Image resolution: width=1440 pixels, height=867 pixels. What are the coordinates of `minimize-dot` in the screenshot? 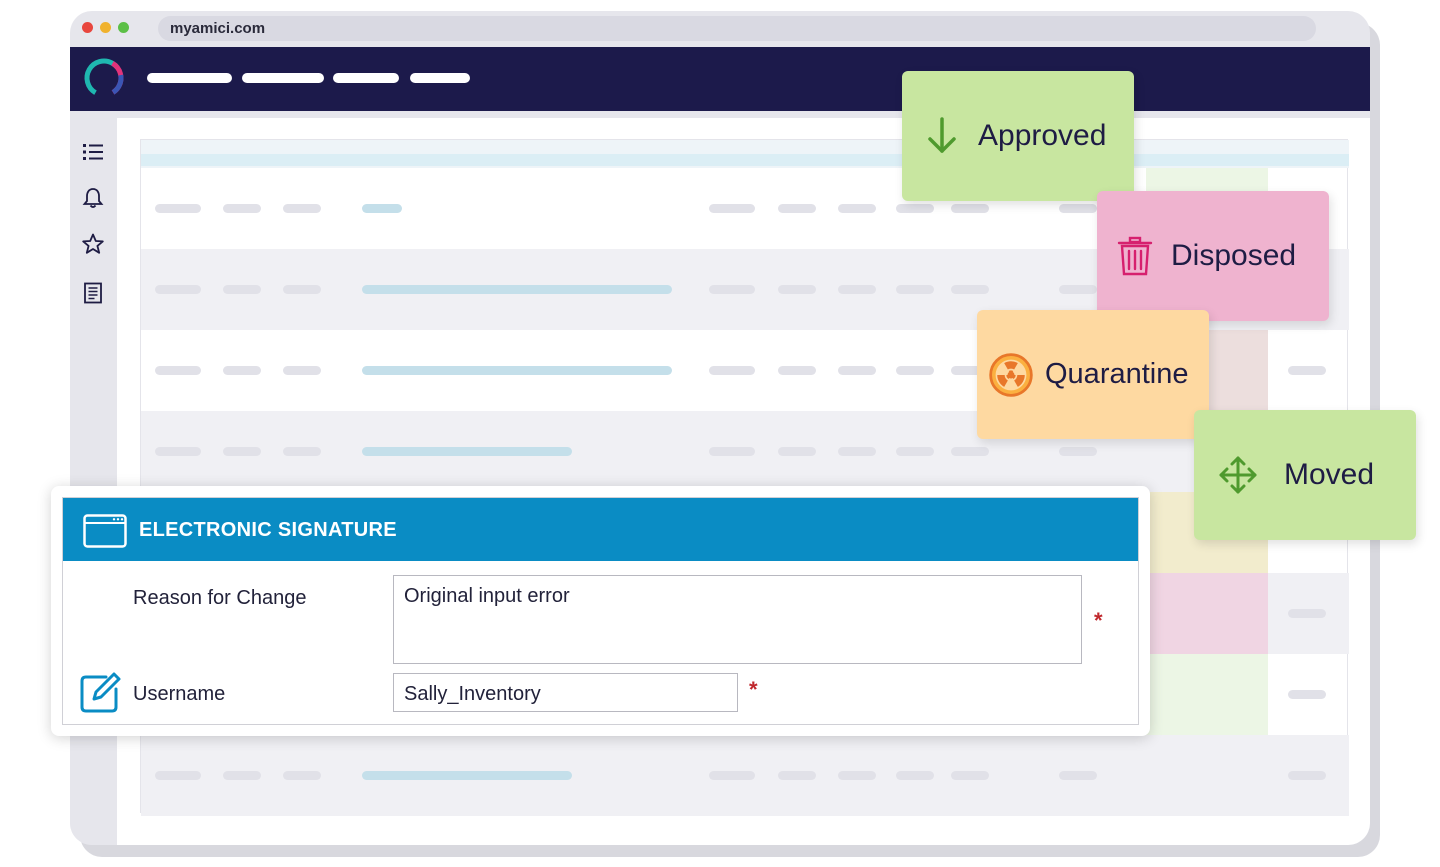 It's located at (105, 27).